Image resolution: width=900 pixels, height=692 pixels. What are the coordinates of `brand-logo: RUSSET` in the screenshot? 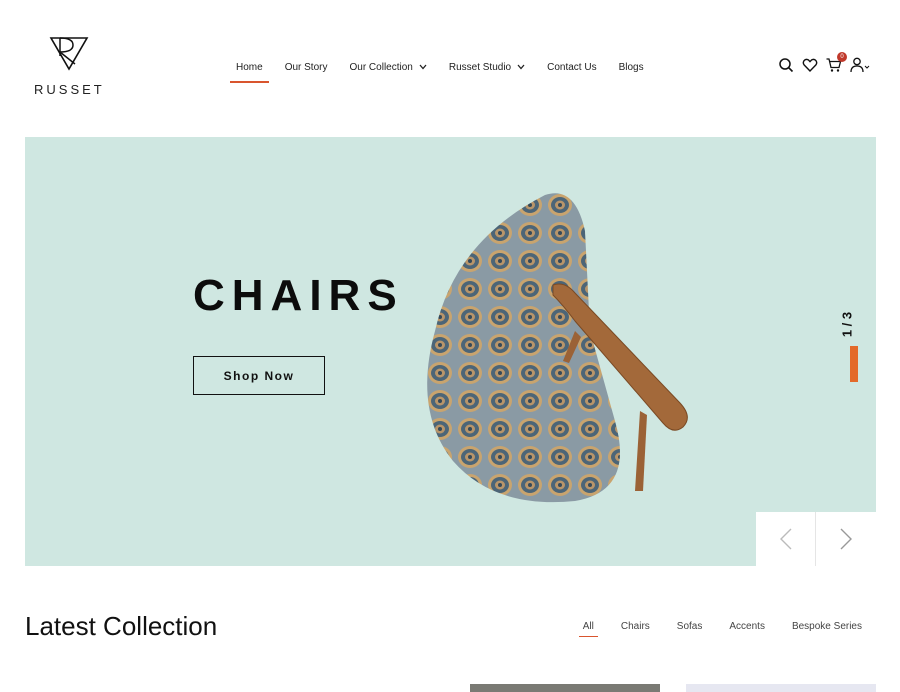 It's located at (69, 66).